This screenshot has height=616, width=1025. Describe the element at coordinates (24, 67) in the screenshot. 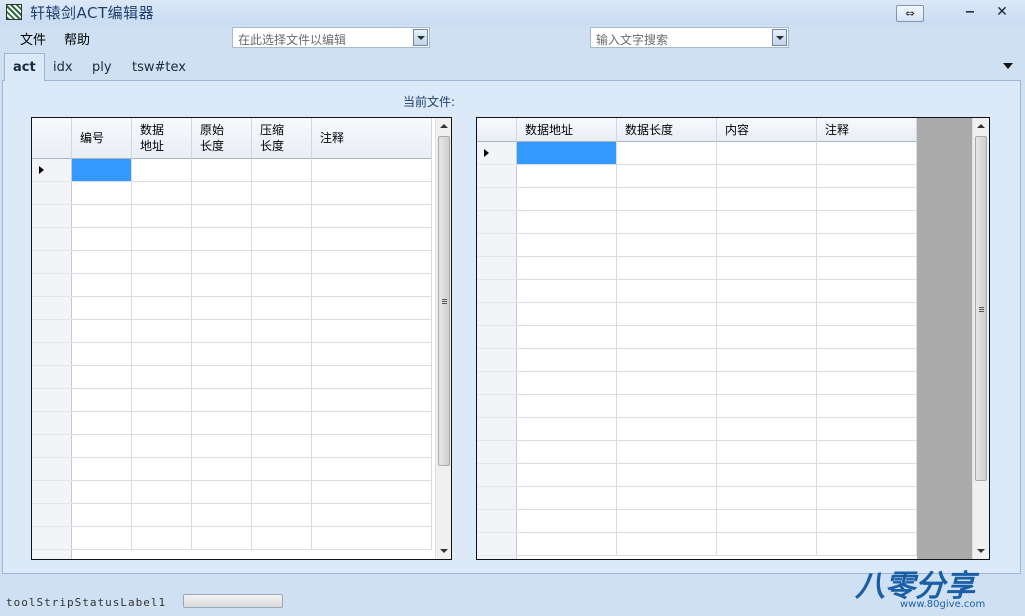

I see `tab-act: act` at that location.